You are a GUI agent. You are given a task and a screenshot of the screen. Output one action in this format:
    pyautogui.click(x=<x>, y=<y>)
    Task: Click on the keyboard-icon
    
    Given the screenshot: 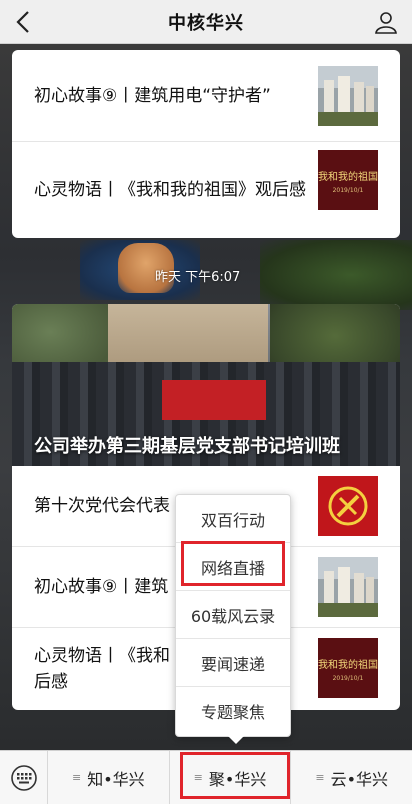 What is the action you would take?
    pyautogui.click(x=23, y=777)
    